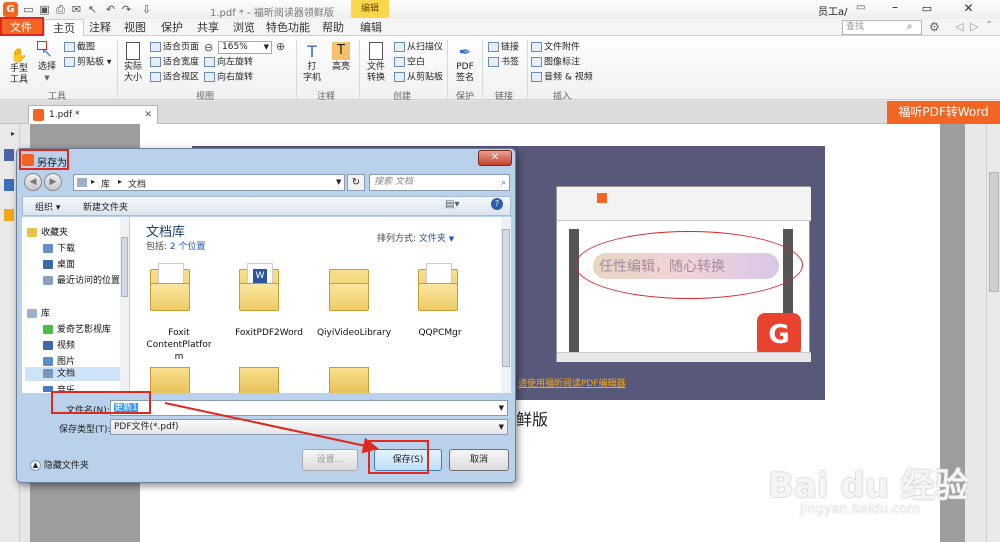 This screenshot has width=1000, height=542. Describe the element at coordinates (280, 46) in the screenshot. I see `zoom-in-icon: ⊕` at that location.